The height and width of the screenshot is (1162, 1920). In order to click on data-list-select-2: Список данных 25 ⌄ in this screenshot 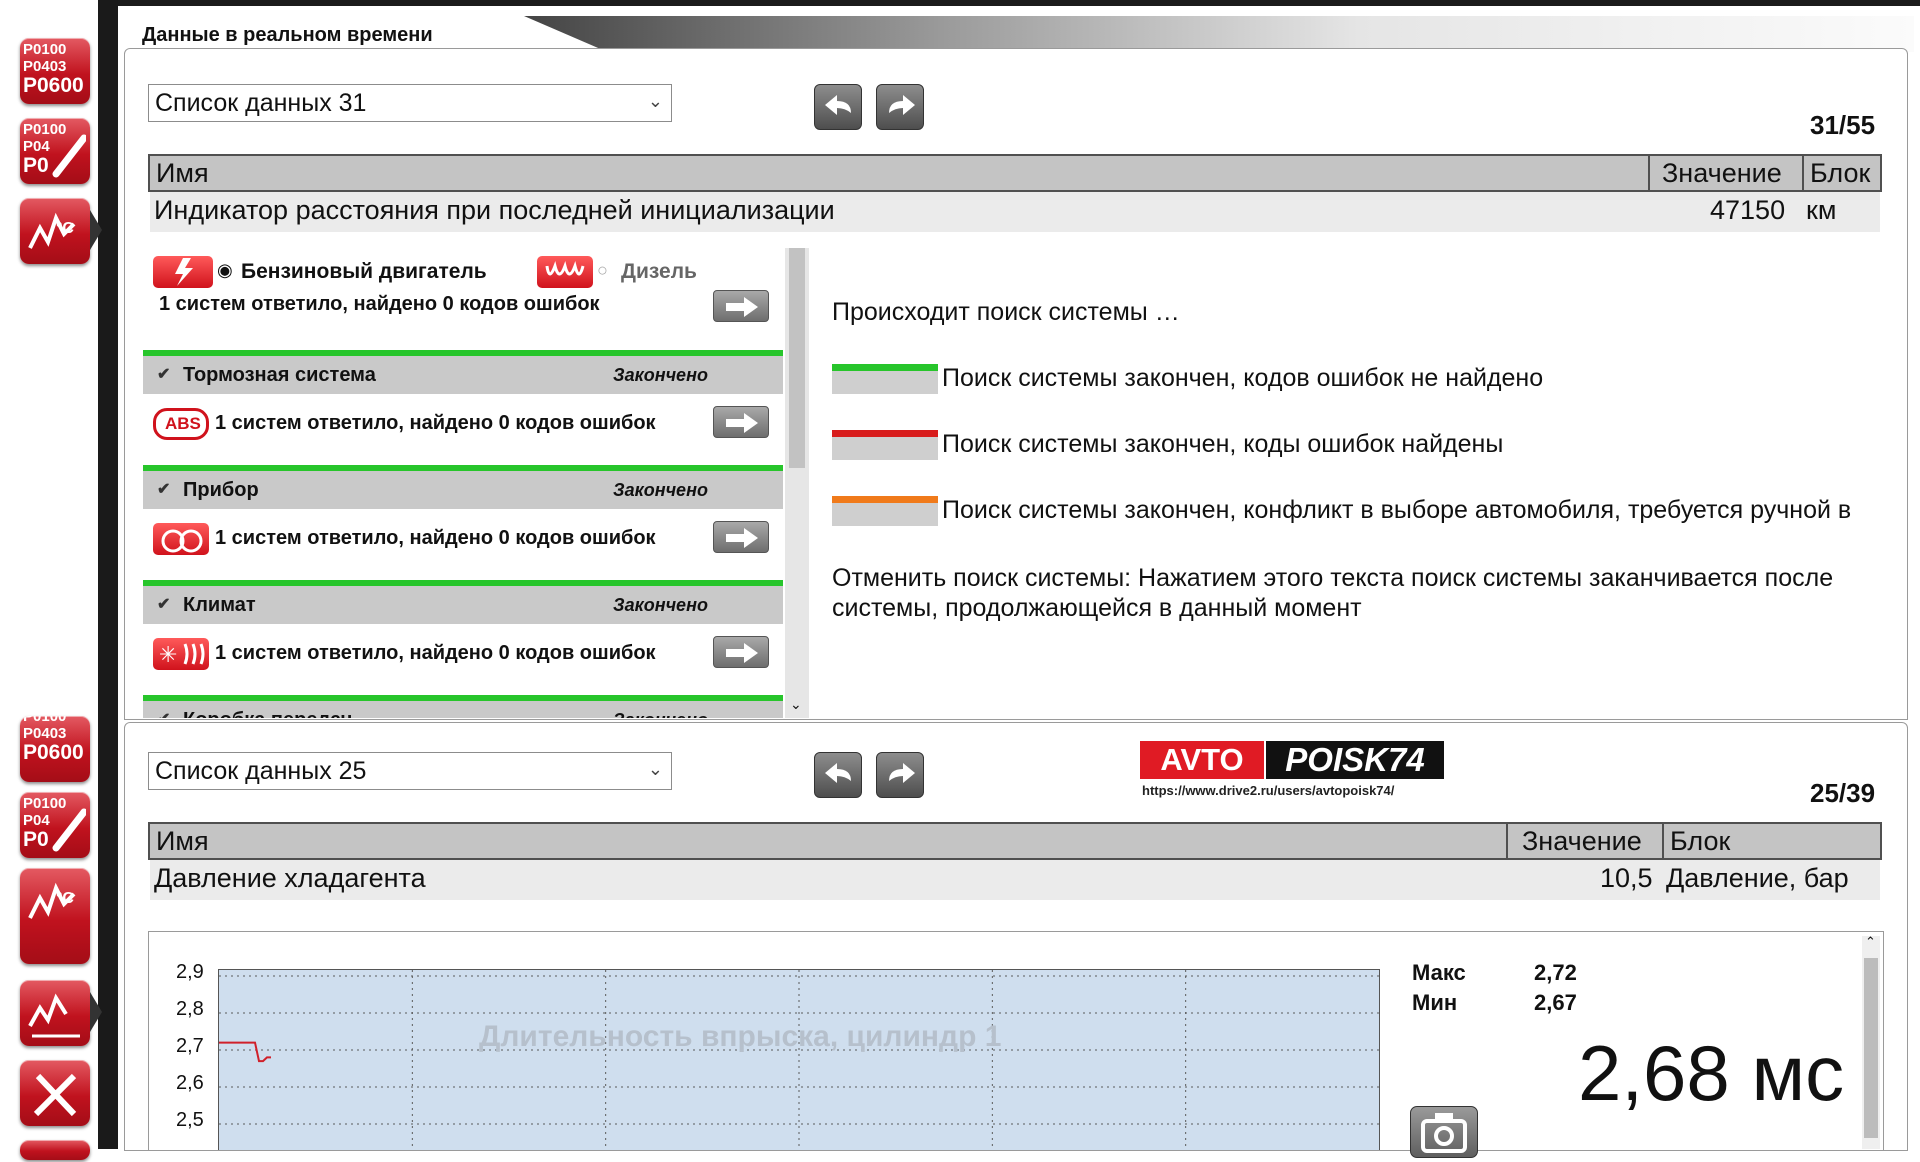, I will do `click(410, 771)`.